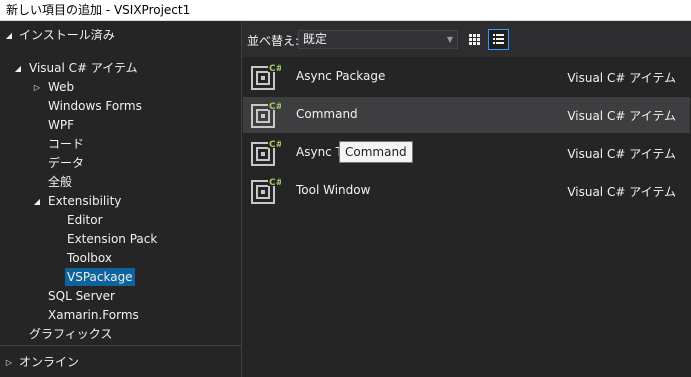 The height and width of the screenshot is (377, 691). I want to click on tree-item-label: SQL Server, so click(81, 296).